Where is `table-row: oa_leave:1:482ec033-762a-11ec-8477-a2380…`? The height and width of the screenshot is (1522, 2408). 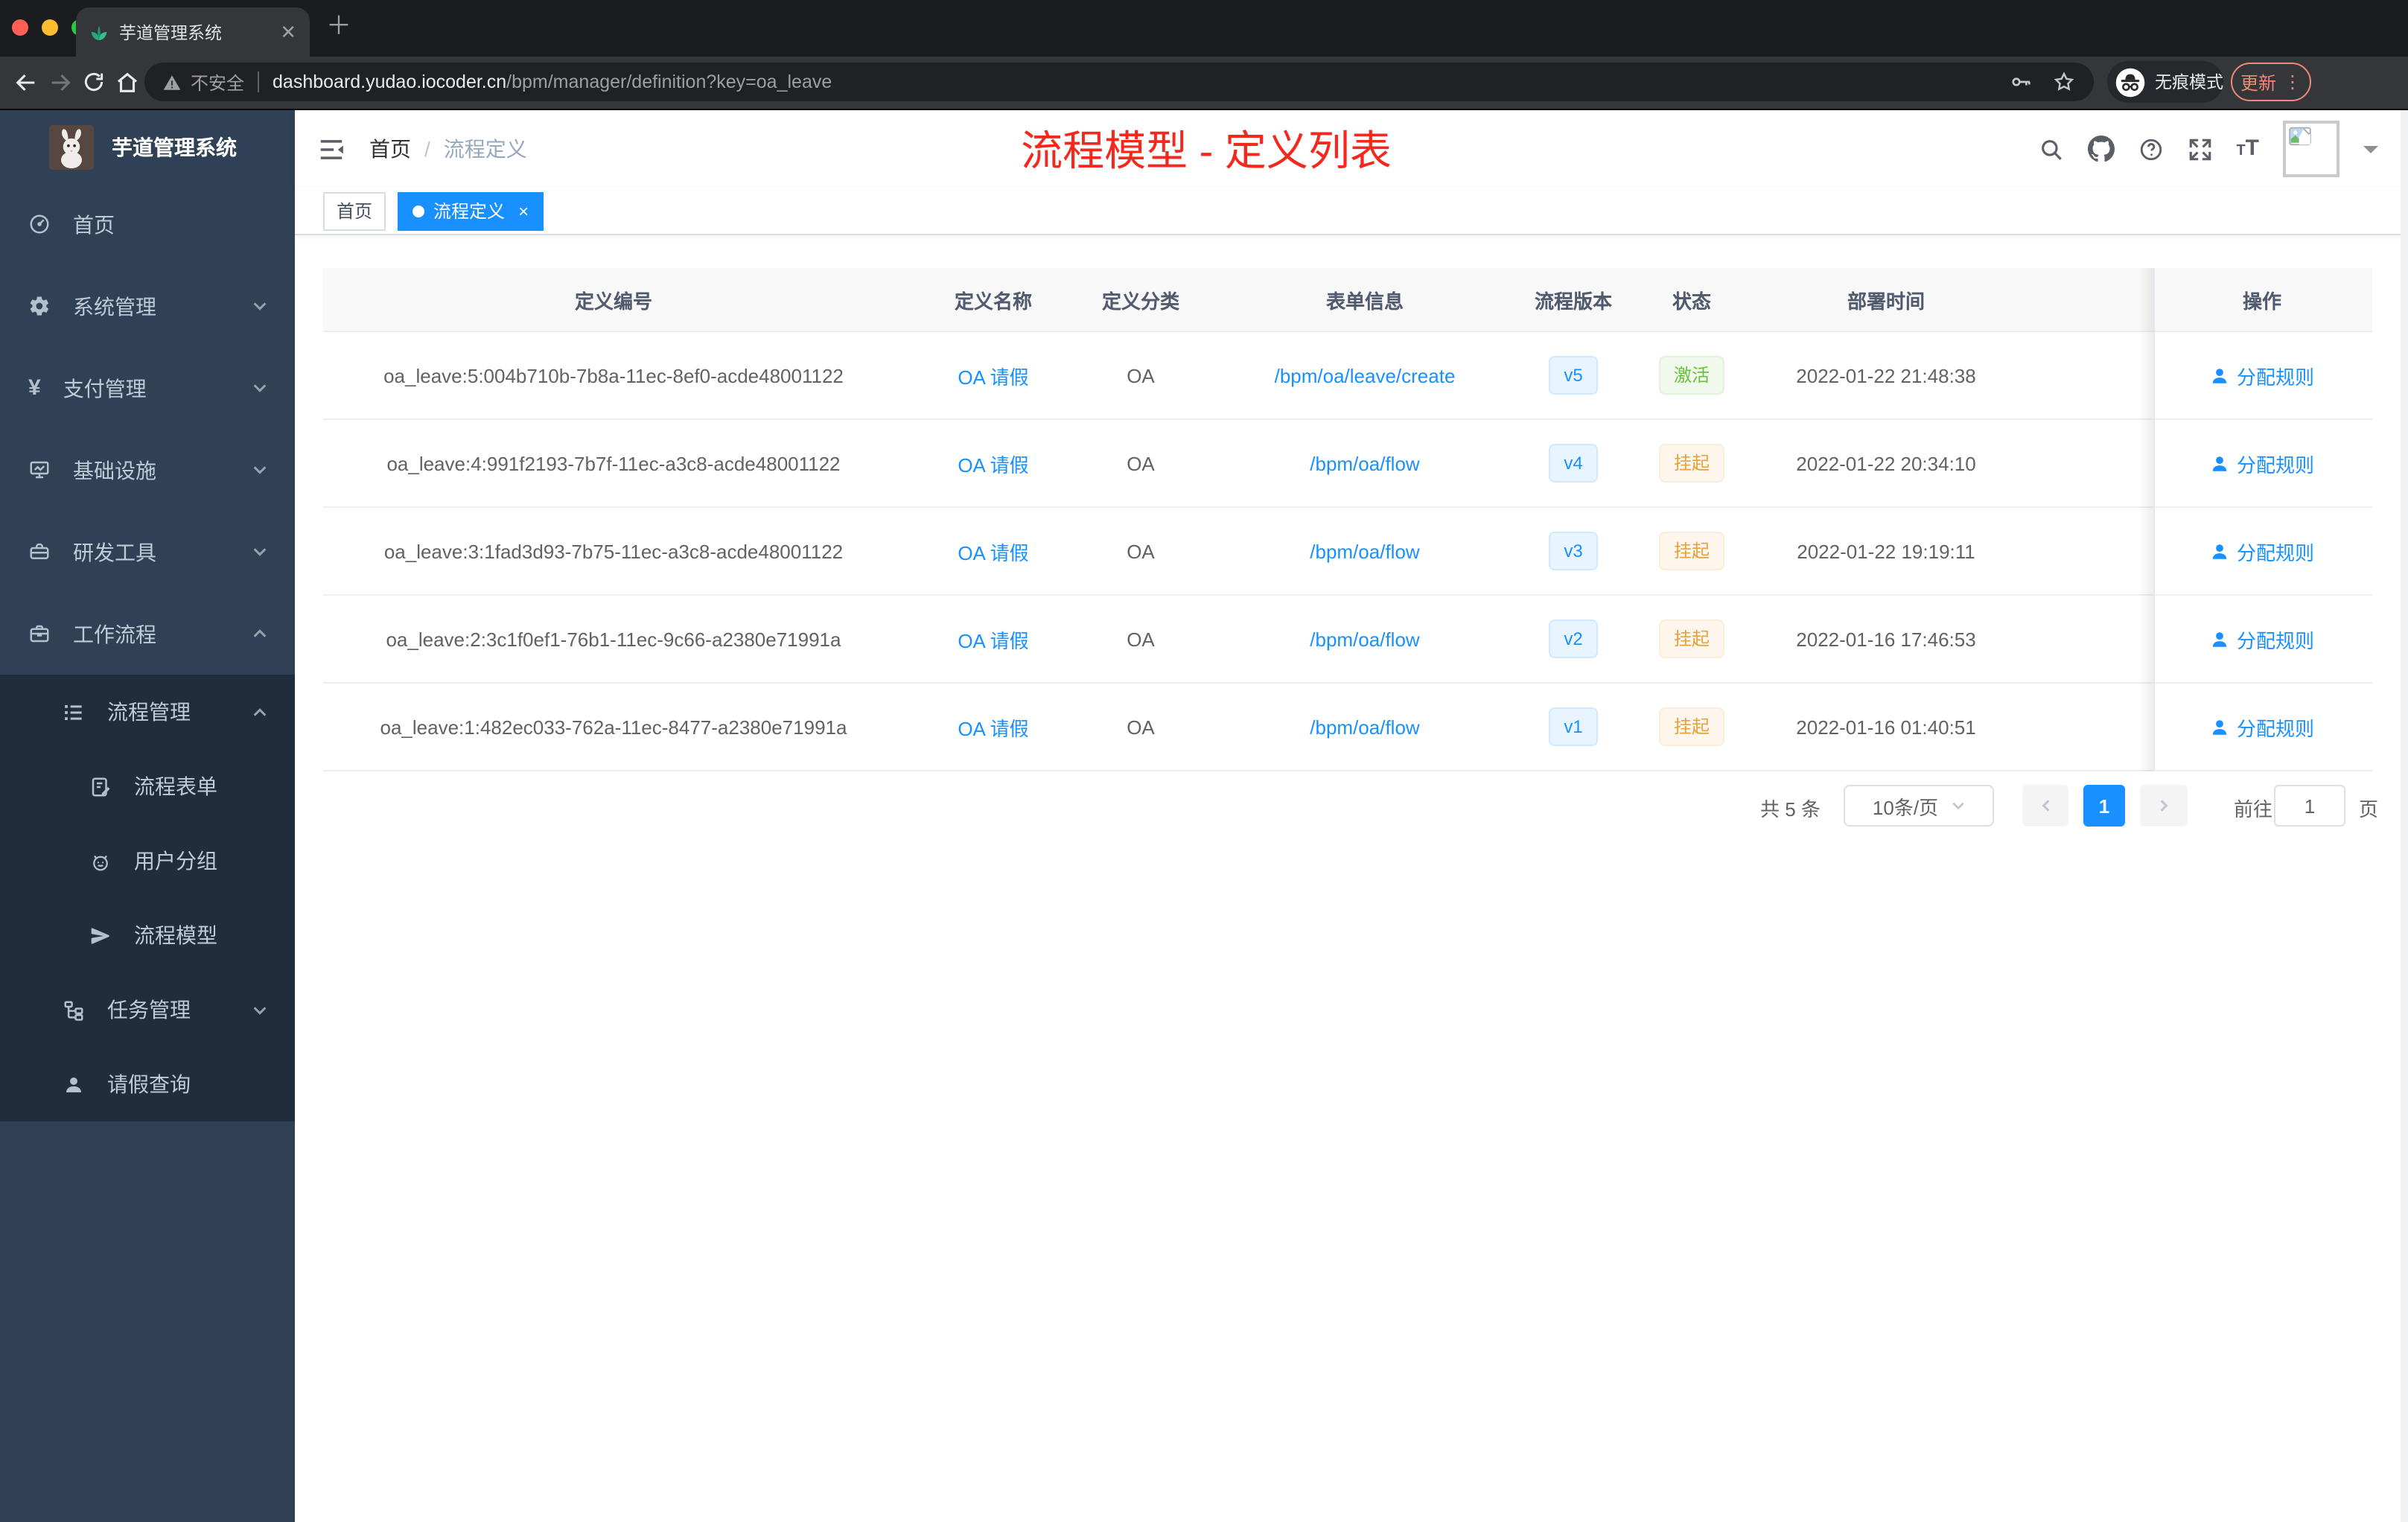
table-row: oa_leave:1:482ec033-762a-11ec-8477-a2380… is located at coordinates (1347, 727).